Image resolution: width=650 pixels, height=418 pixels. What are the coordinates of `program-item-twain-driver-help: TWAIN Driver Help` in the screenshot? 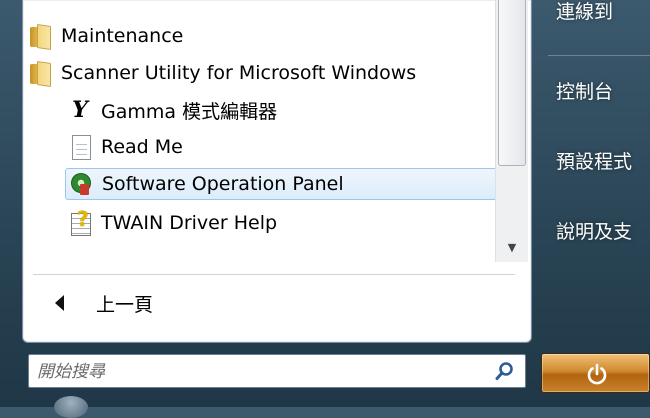 It's located at (290, 223).